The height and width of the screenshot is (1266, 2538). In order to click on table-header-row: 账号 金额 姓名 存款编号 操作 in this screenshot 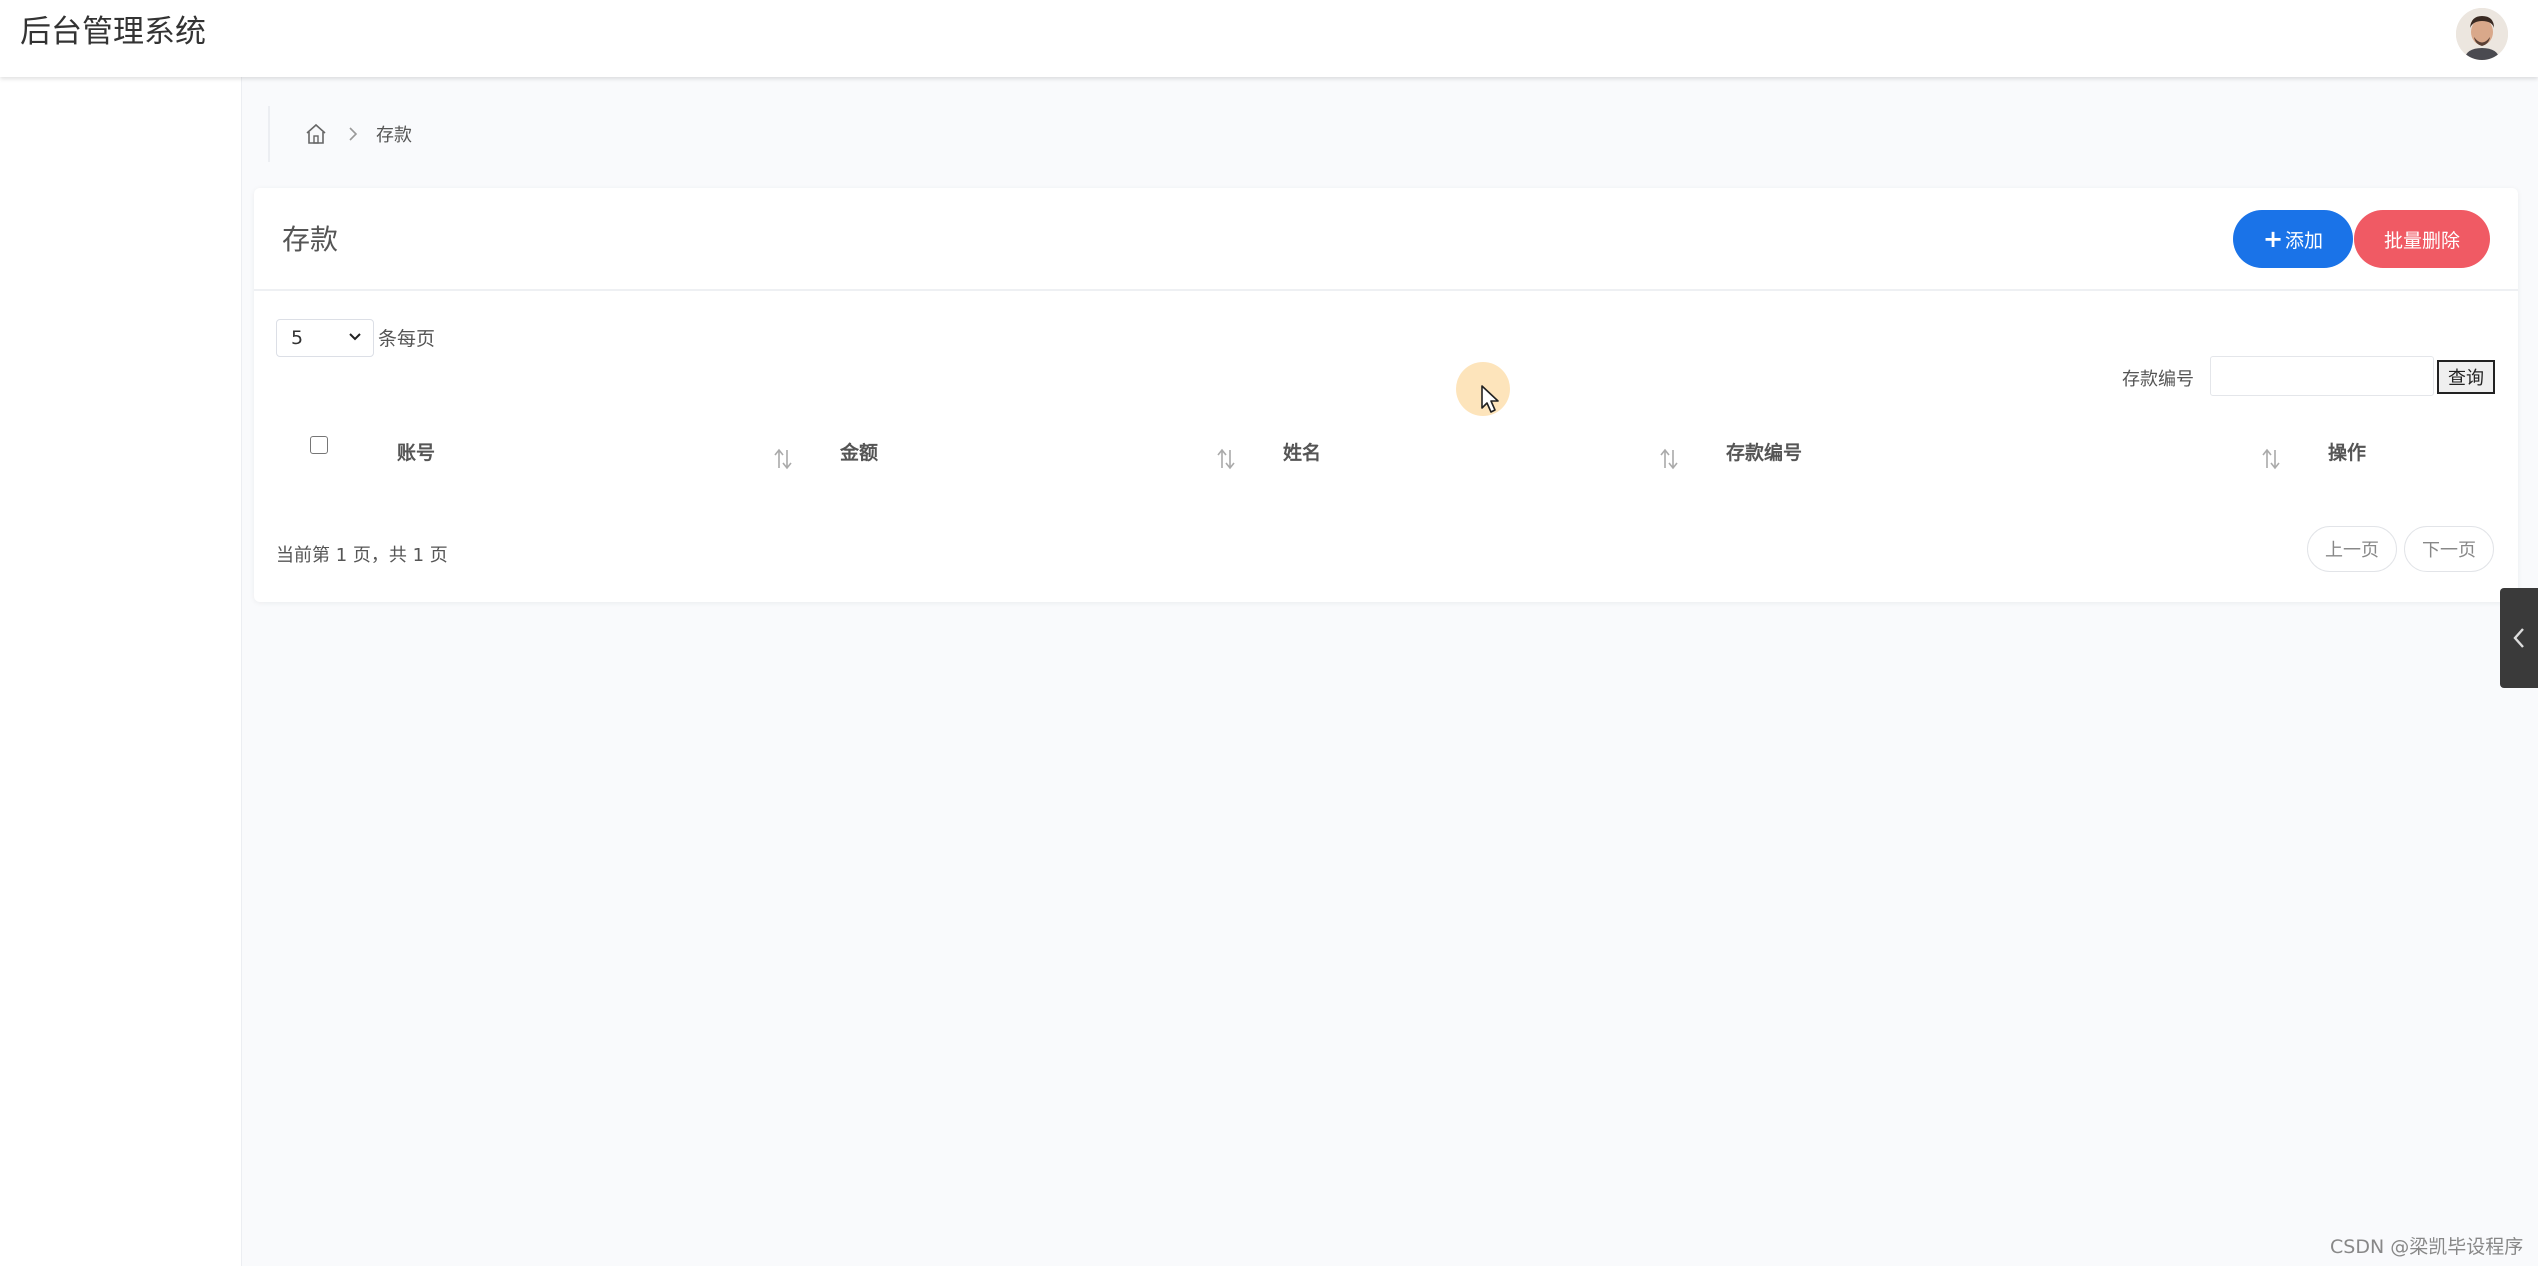, I will do `click(1386, 456)`.